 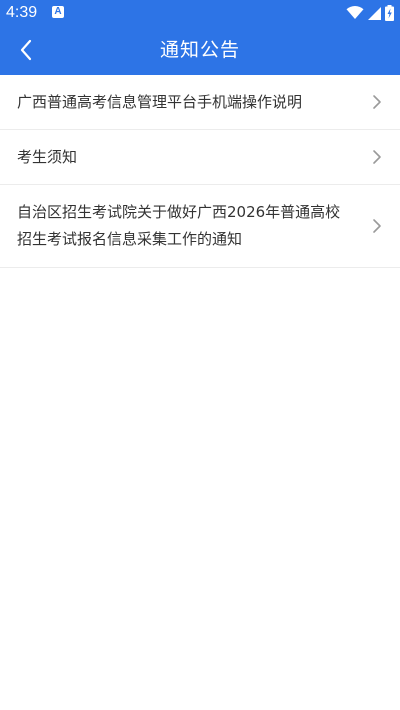 What do you see at coordinates (200, 157) in the screenshot?
I see `notice-item: 考生须知` at bounding box center [200, 157].